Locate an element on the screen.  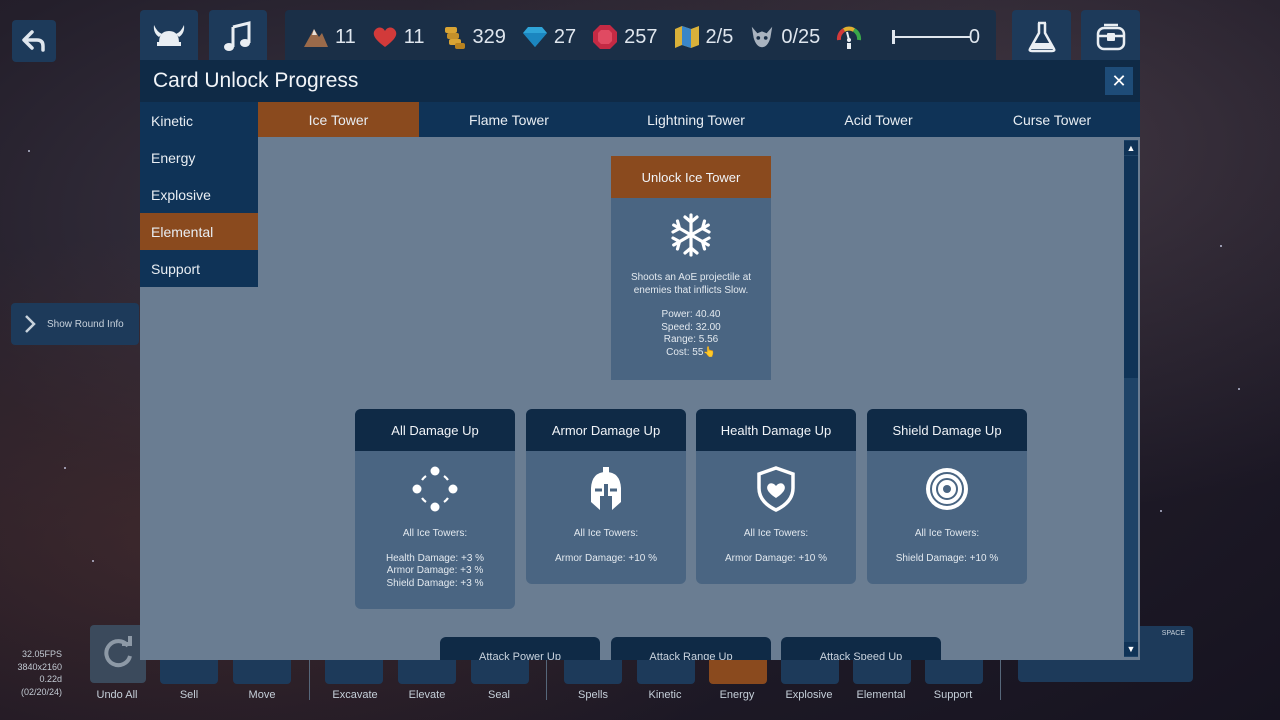
fps-readout: 32.05FPS is located at coordinates (41, 654).